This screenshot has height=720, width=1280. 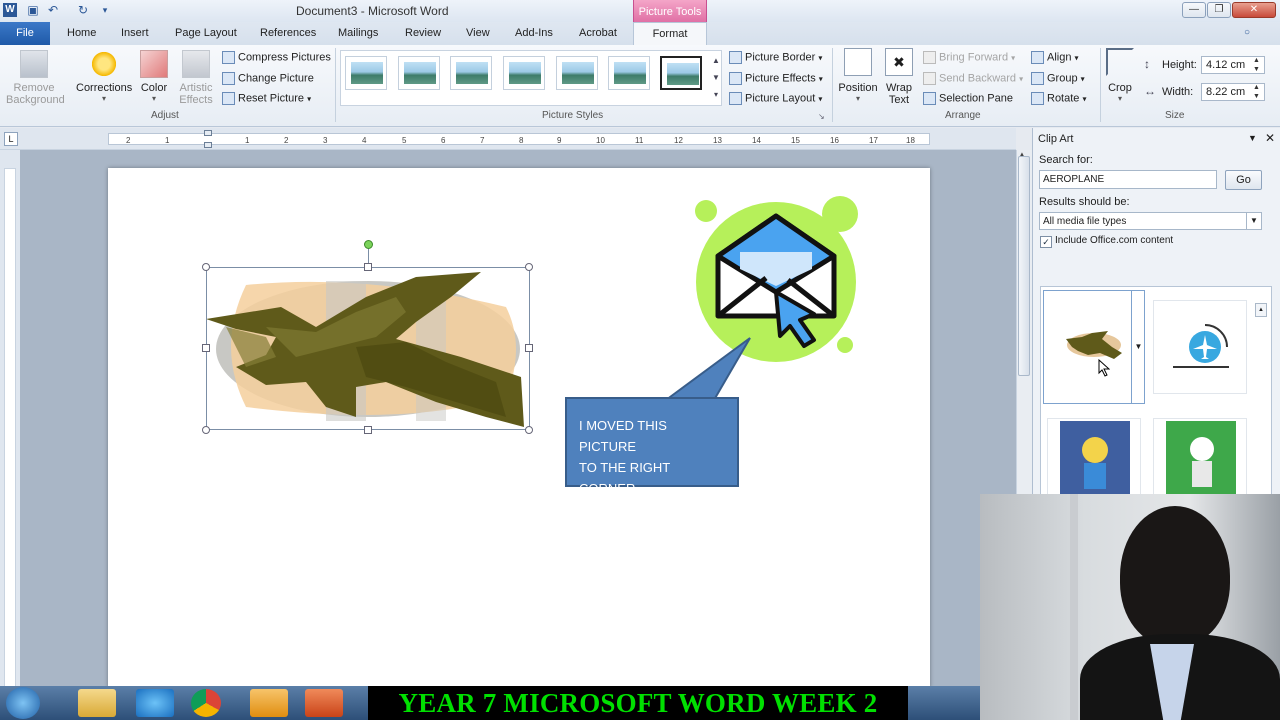 What do you see at coordinates (81, 33) in the screenshot?
I see `tab-home: Home` at bounding box center [81, 33].